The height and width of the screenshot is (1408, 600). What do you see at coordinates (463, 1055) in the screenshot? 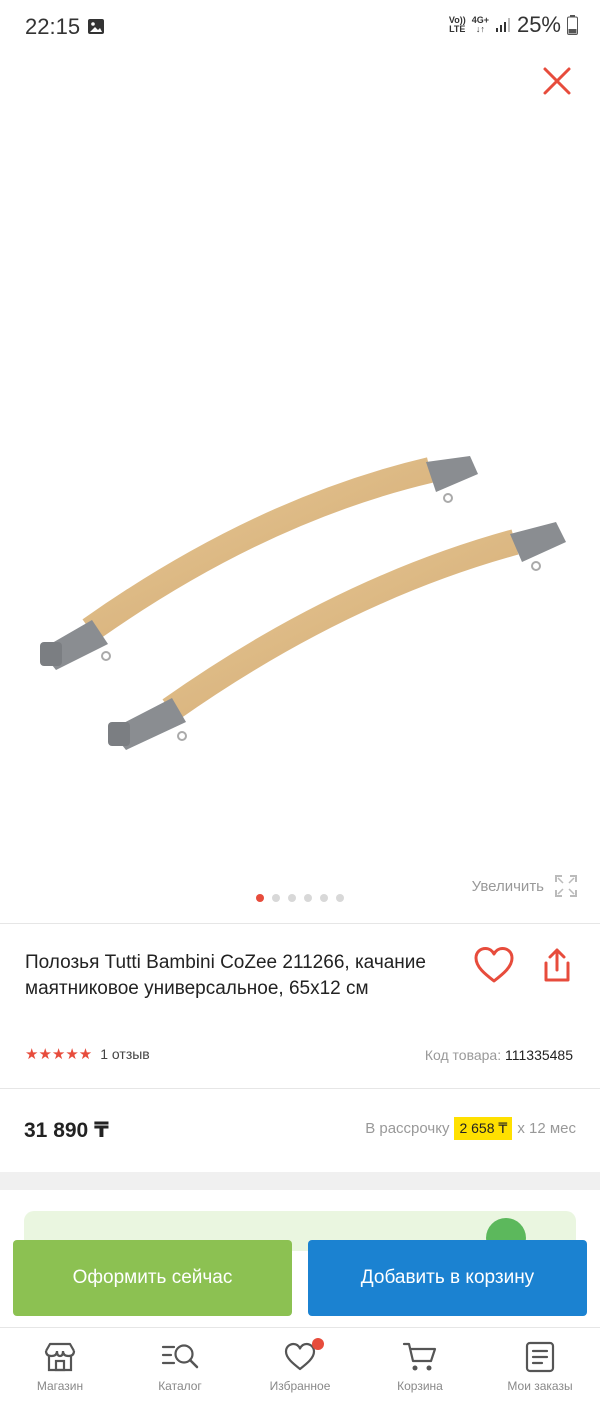
I see `sku-label: Код товара:` at bounding box center [463, 1055].